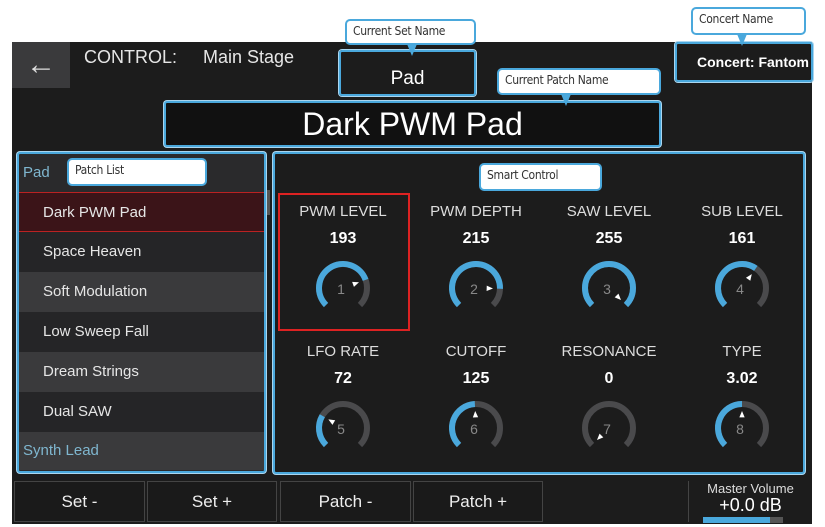 The width and height of the screenshot is (825, 527). I want to click on knob-value: 0, so click(609, 378).